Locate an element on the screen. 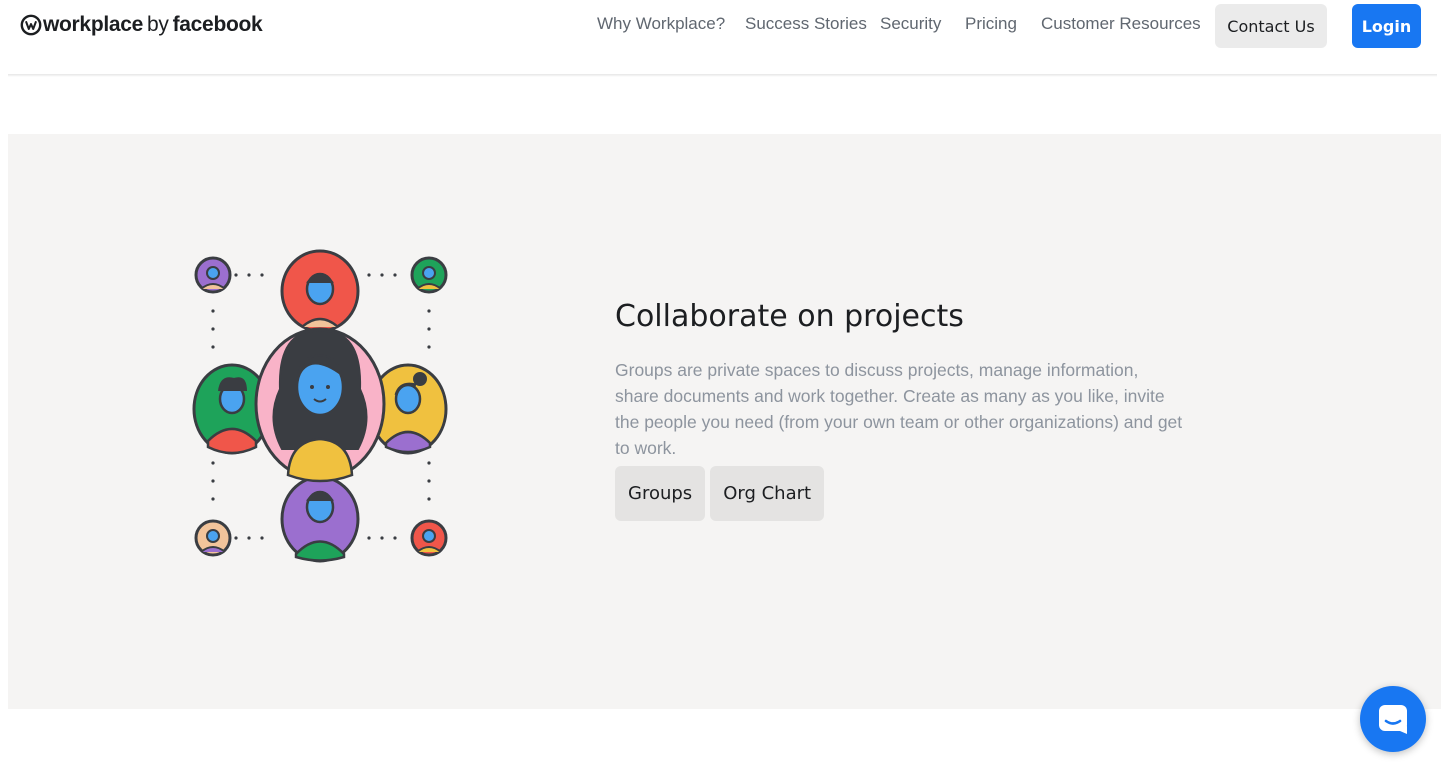 This screenshot has width=1445, height=776. contact-us-button: Contact Us is located at coordinates (1271, 26).